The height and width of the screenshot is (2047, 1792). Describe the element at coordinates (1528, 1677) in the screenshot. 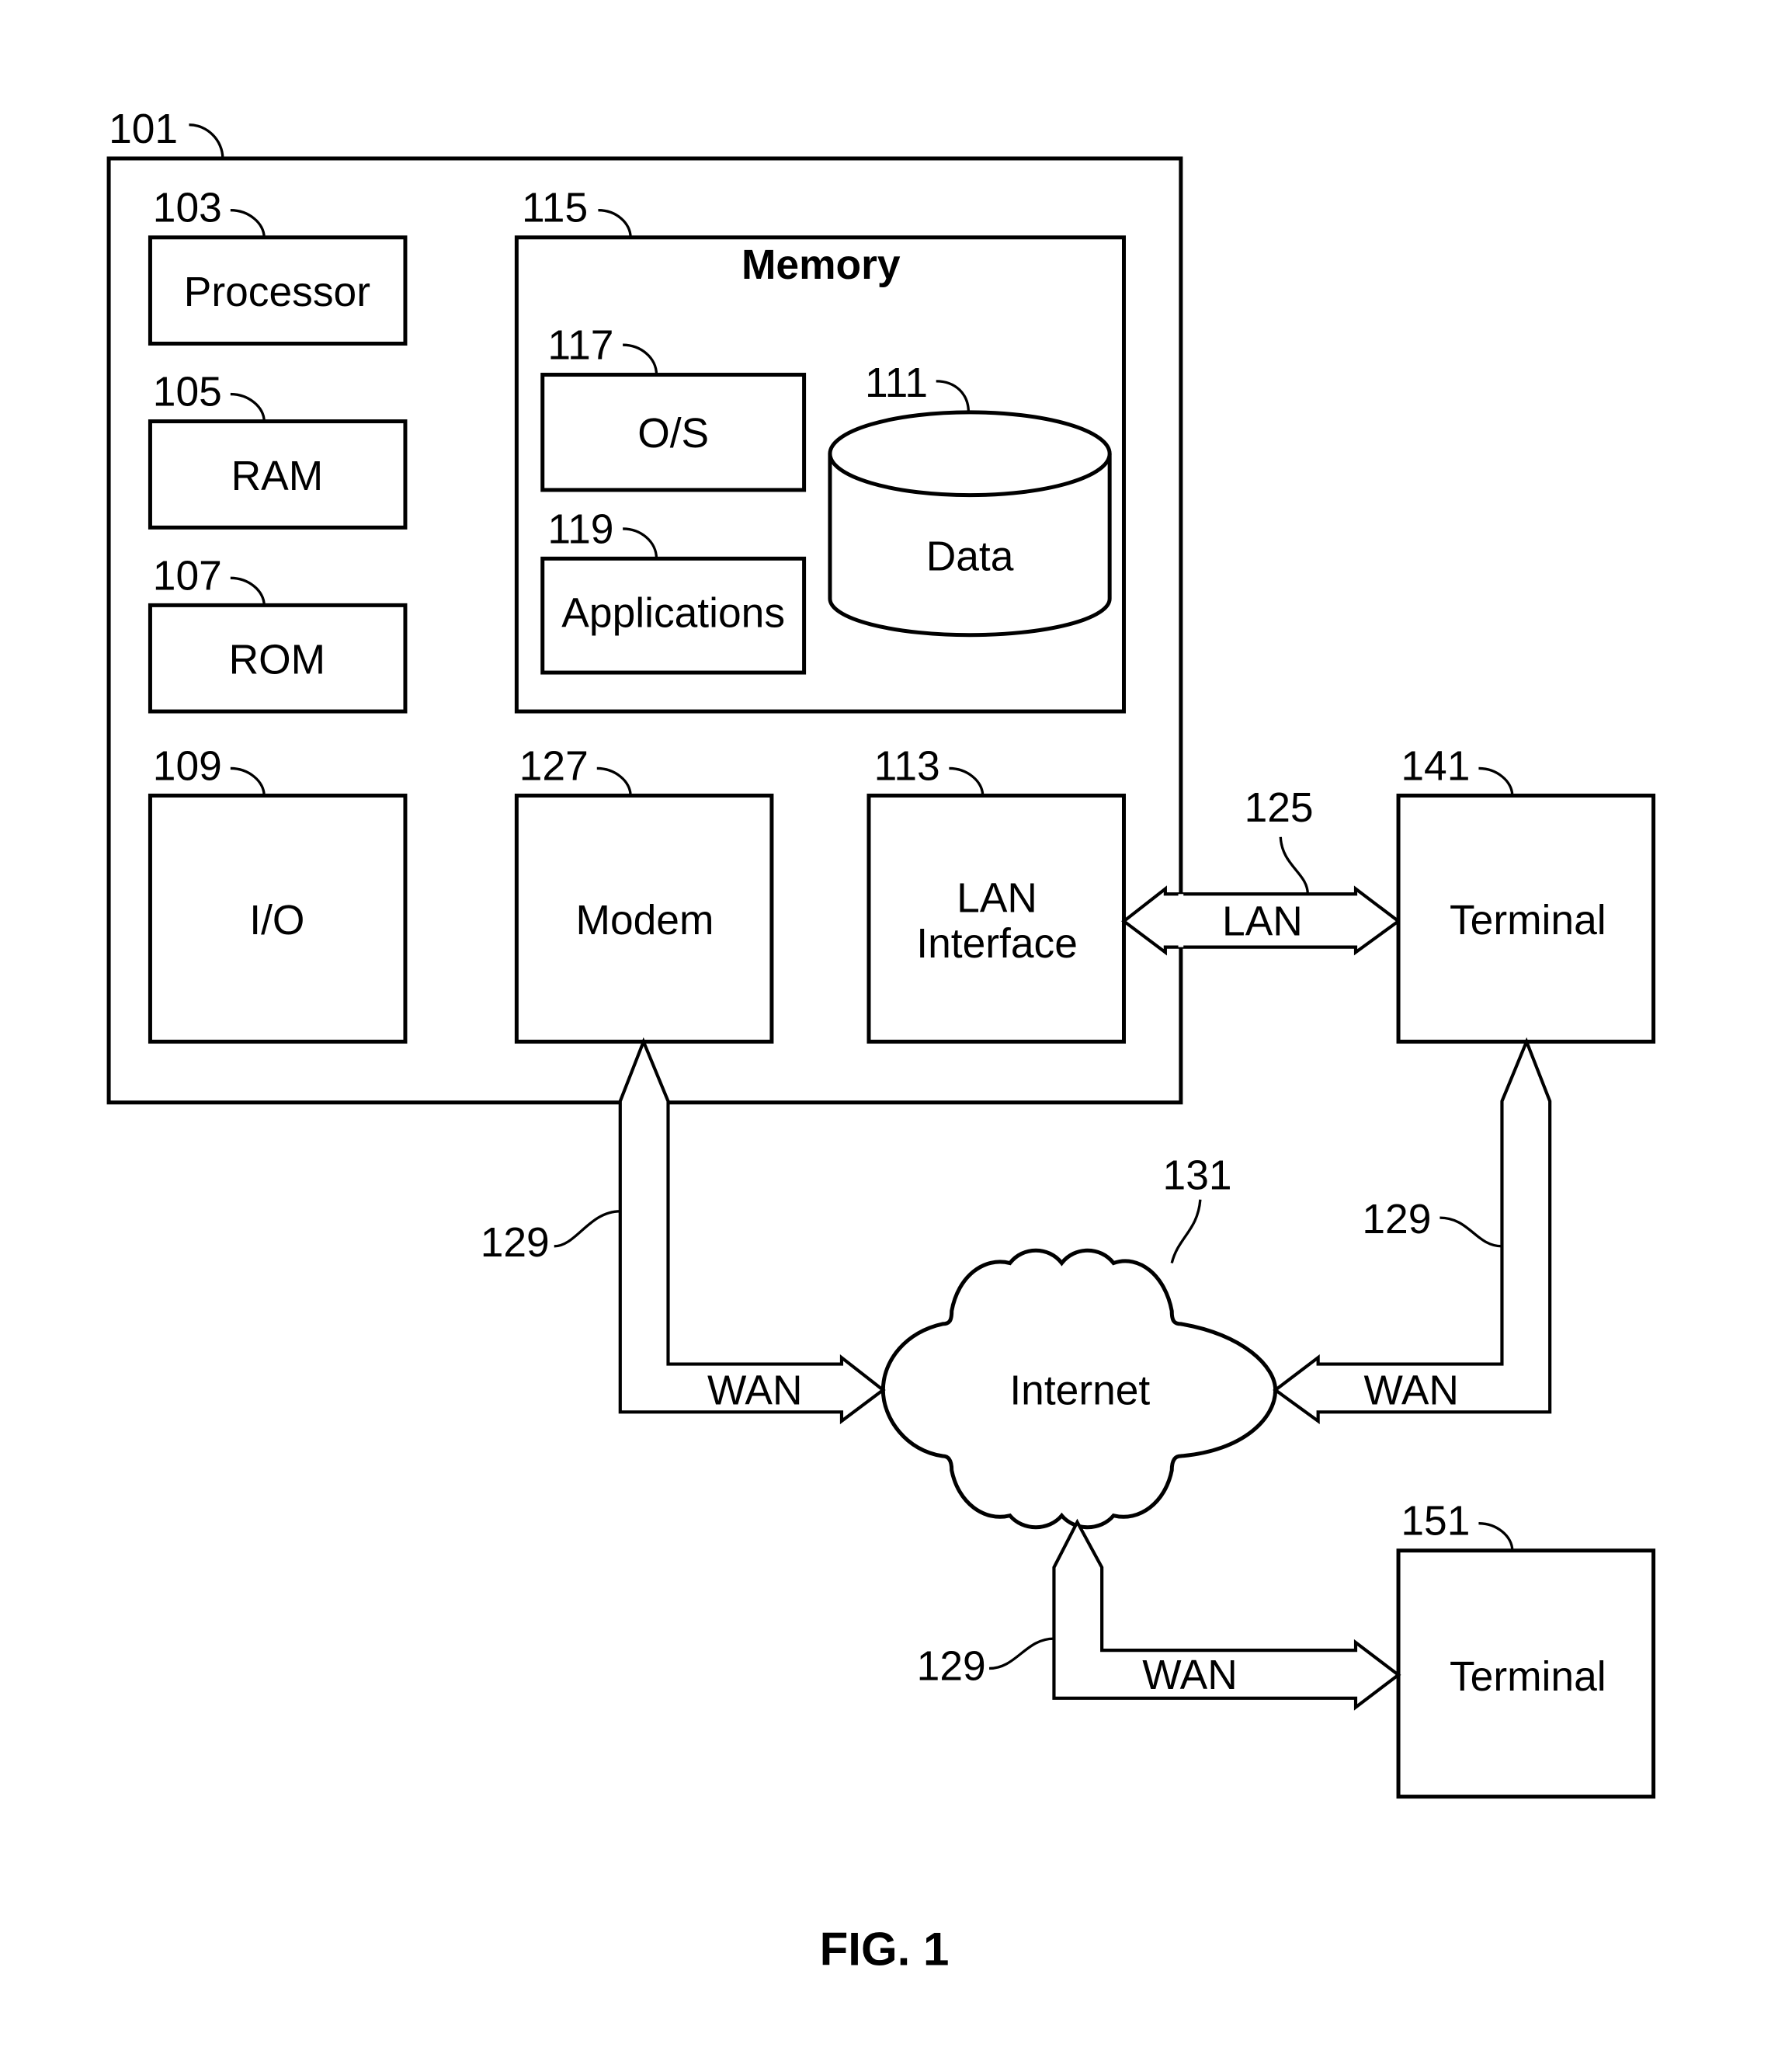

I see `terminal-151-label: Terminal` at that location.